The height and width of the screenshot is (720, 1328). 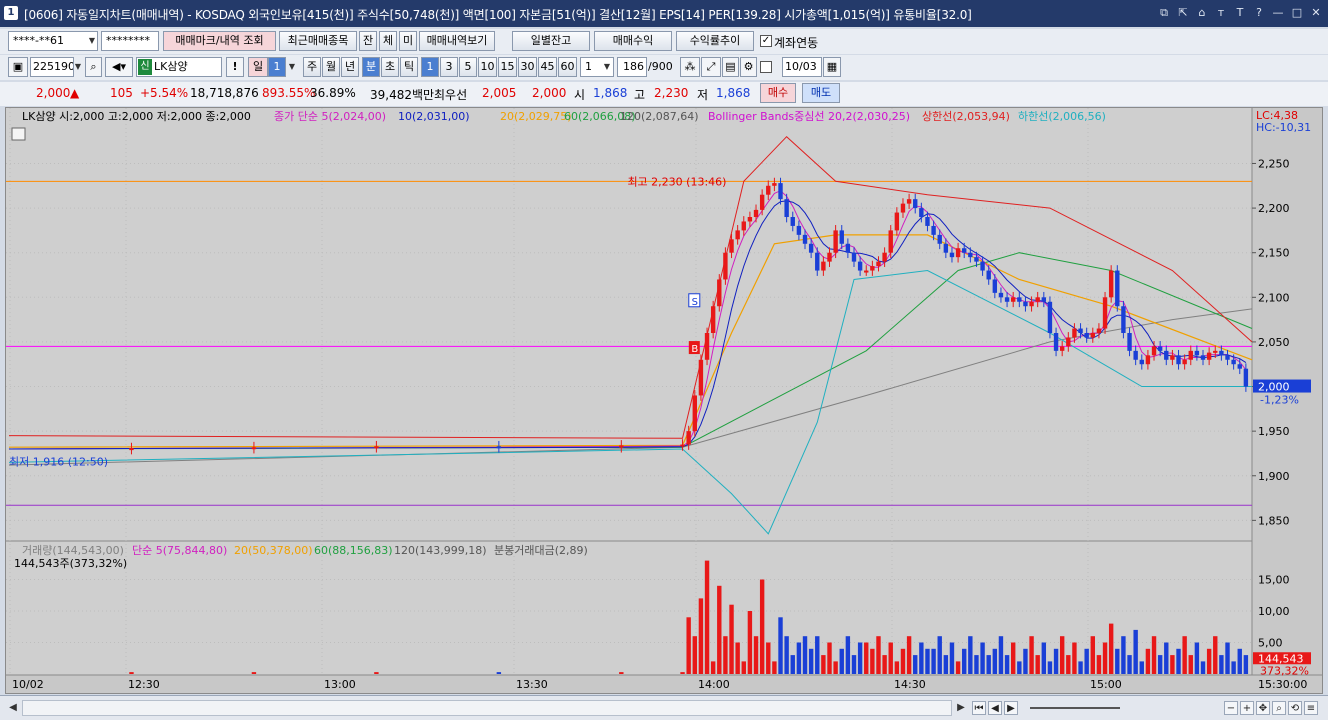 I want to click on period-week: 주, so click(x=312, y=67).